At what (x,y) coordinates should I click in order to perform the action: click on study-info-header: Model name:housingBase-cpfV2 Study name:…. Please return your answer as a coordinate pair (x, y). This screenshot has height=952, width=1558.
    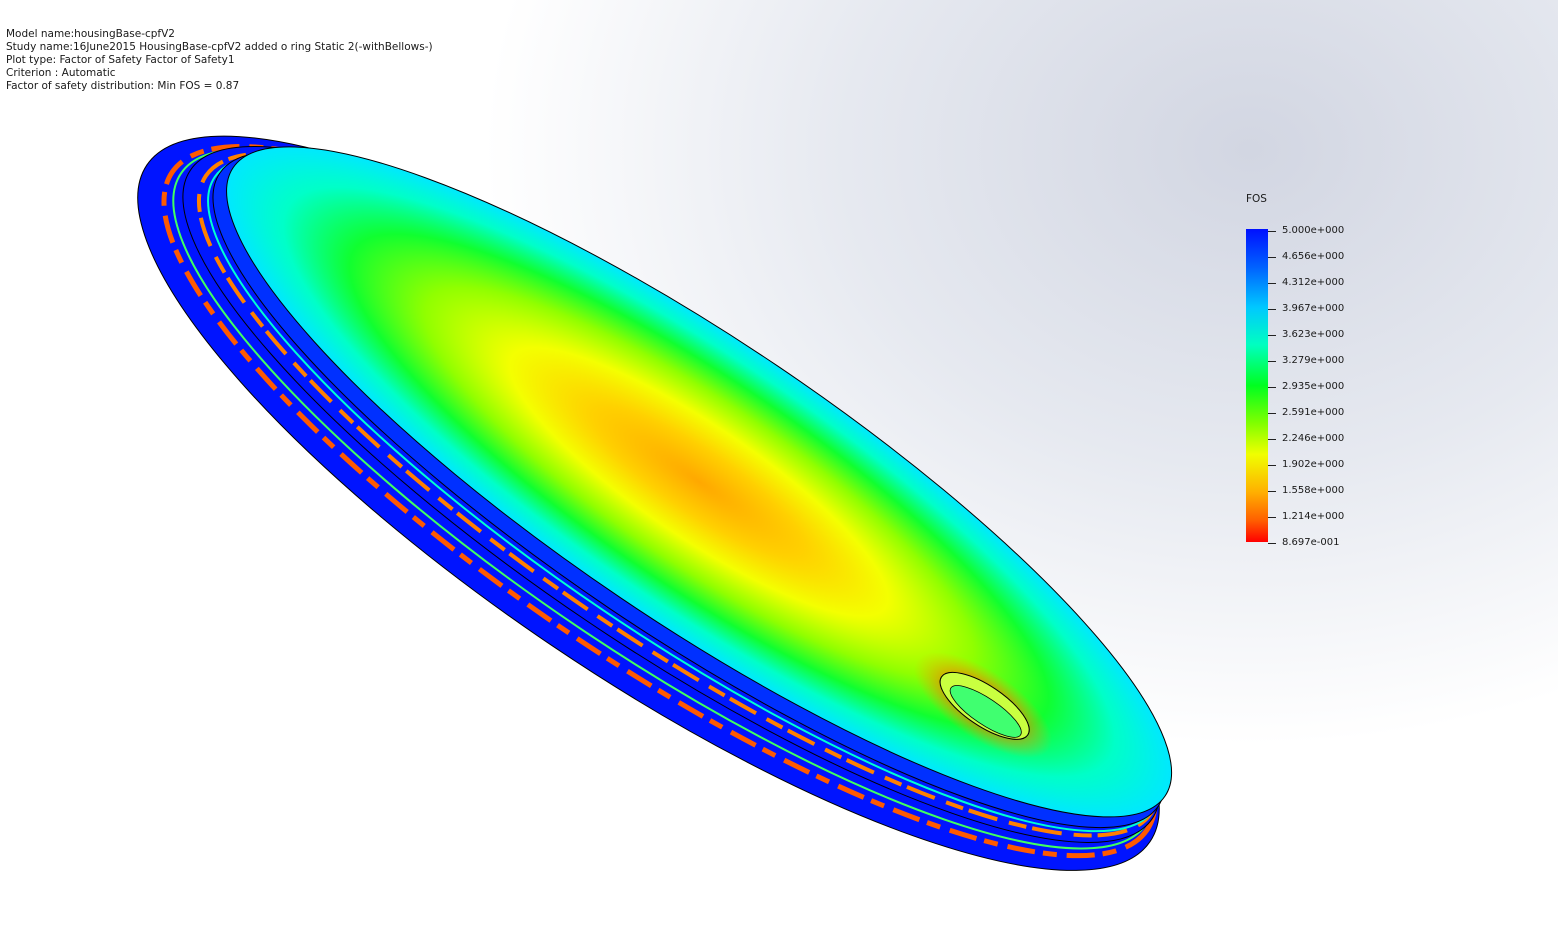
    Looking at the image, I should click on (219, 60).